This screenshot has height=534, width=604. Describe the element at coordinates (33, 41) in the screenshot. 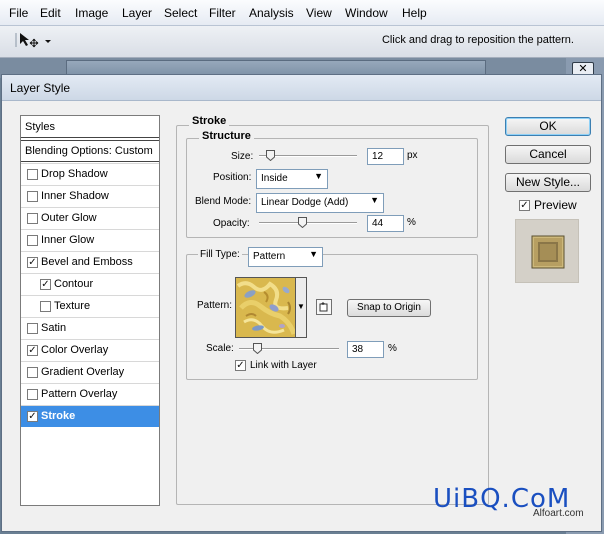

I see `move-pattern-tool-icon` at that location.